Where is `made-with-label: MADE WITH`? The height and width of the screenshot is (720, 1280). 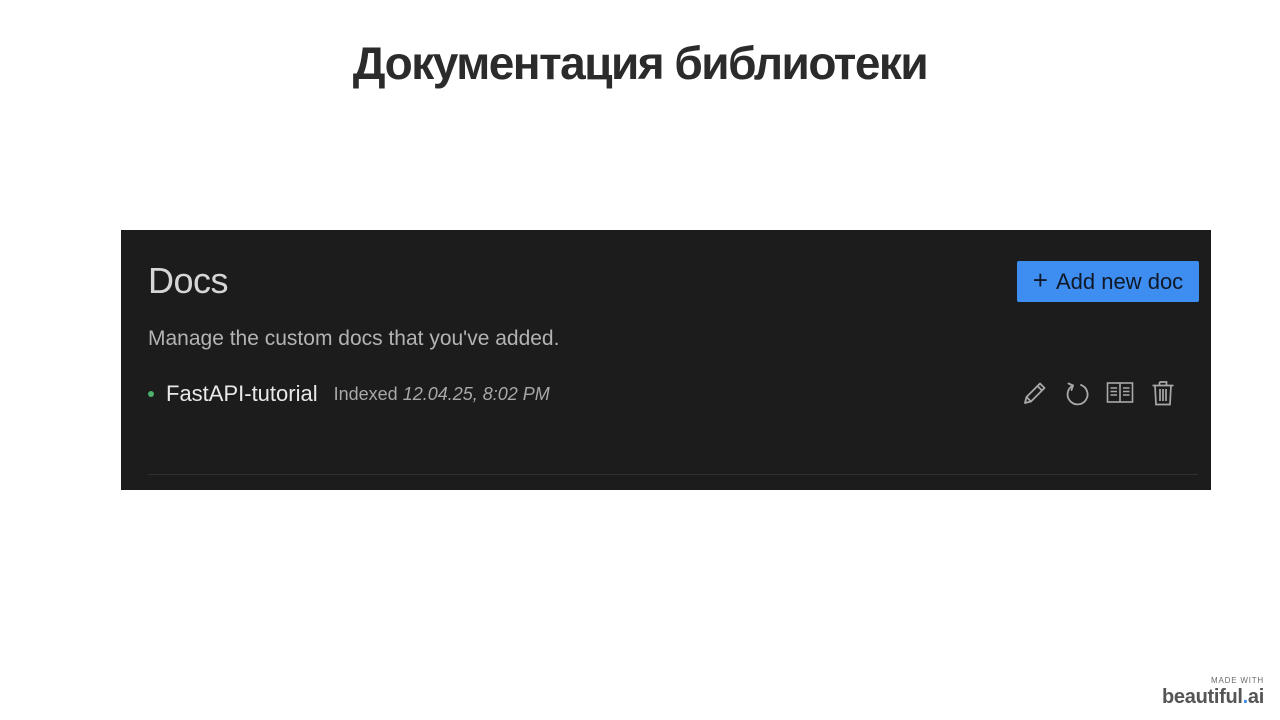
made-with-label: MADE WITH is located at coordinates (1237, 680).